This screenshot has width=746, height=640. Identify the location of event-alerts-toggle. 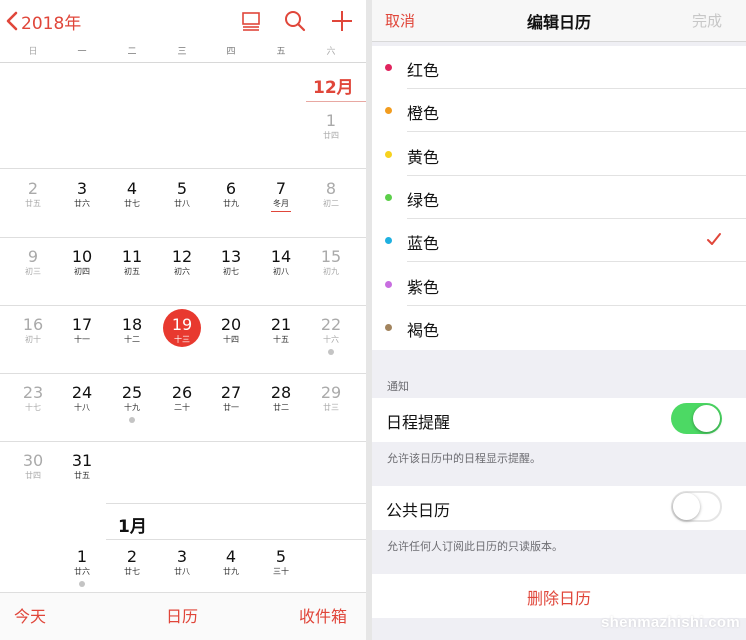
(696, 418).